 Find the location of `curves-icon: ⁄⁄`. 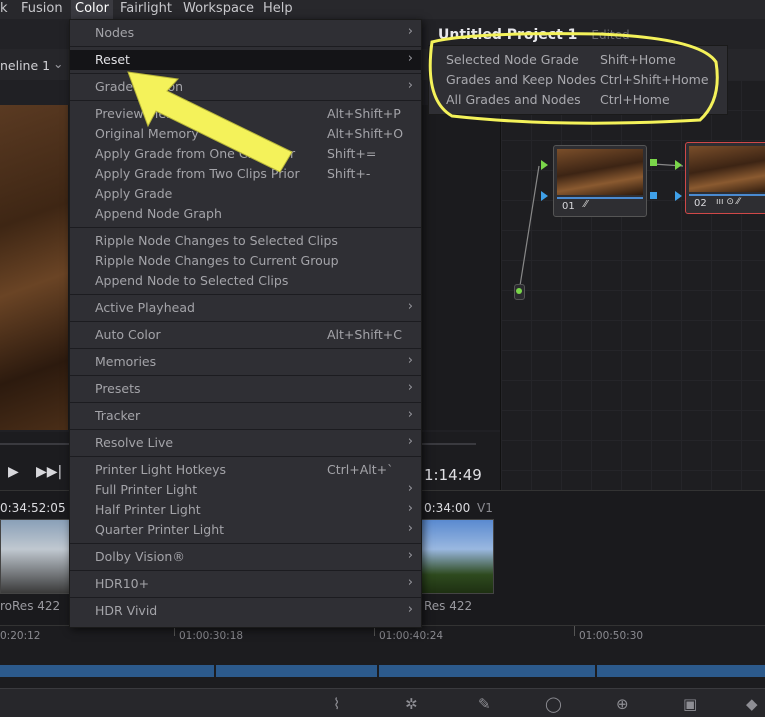

curves-icon: ⁄⁄ is located at coordinates (586, 204).